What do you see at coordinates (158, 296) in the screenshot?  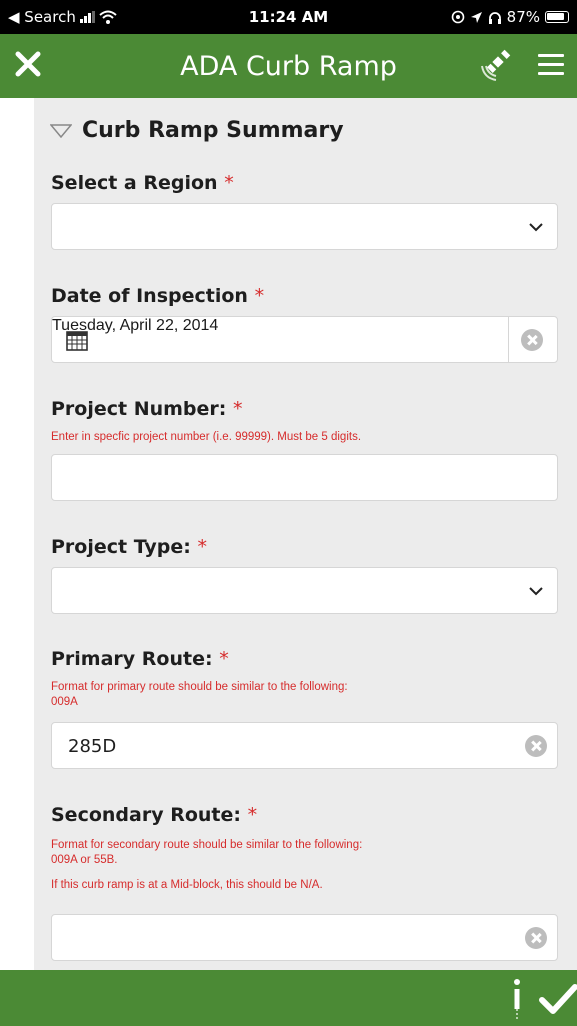 I see `date-label: Date of Inspection *` at bounding box center [158, 296].